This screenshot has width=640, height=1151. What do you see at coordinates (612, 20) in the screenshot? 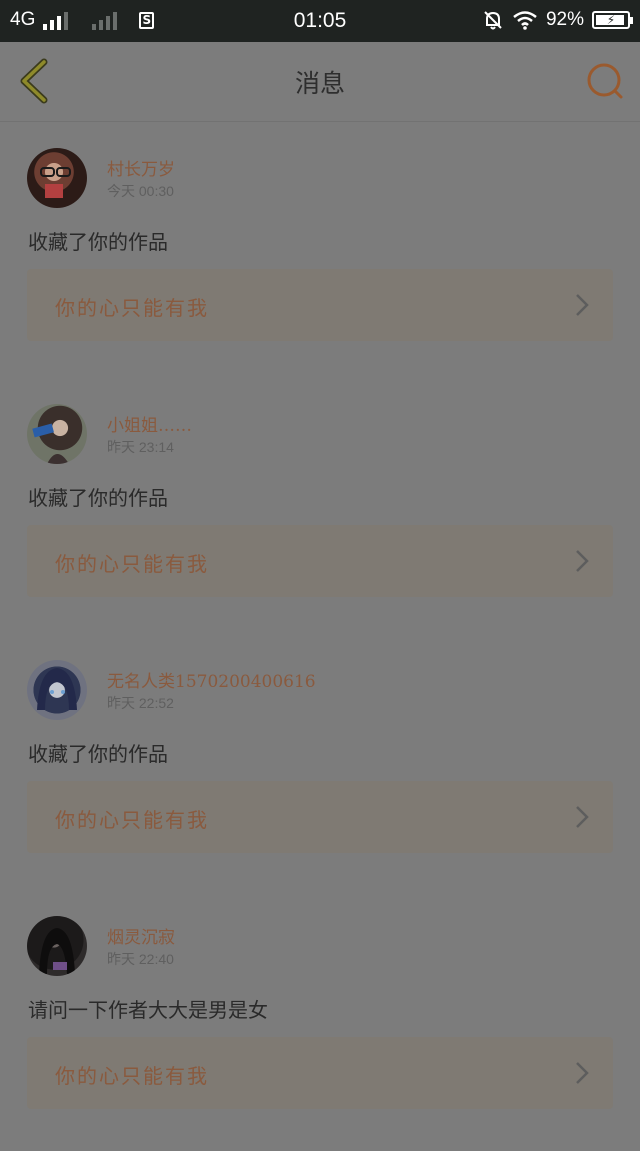
I see `battery-icon: ⚡` at bounding box center [612, 20].